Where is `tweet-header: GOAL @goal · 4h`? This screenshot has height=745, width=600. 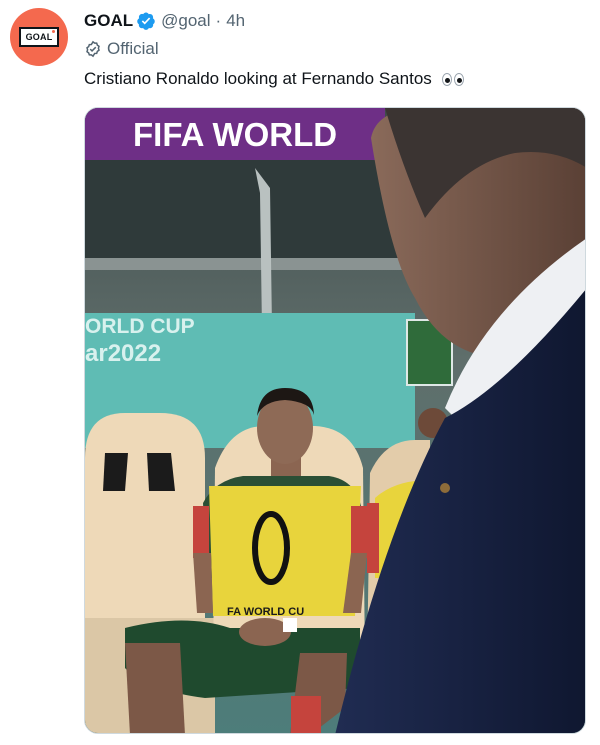
tweet-header: GOAL @goal · 4h is located at coordinates (164, 21).